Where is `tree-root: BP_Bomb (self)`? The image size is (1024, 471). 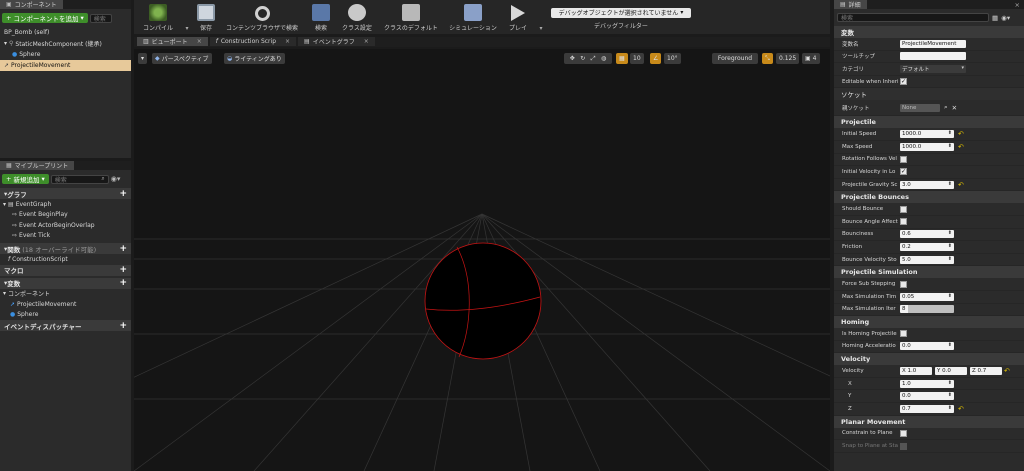 tree-root: BP_Bomb (self) is located at coordinates (65, 32).